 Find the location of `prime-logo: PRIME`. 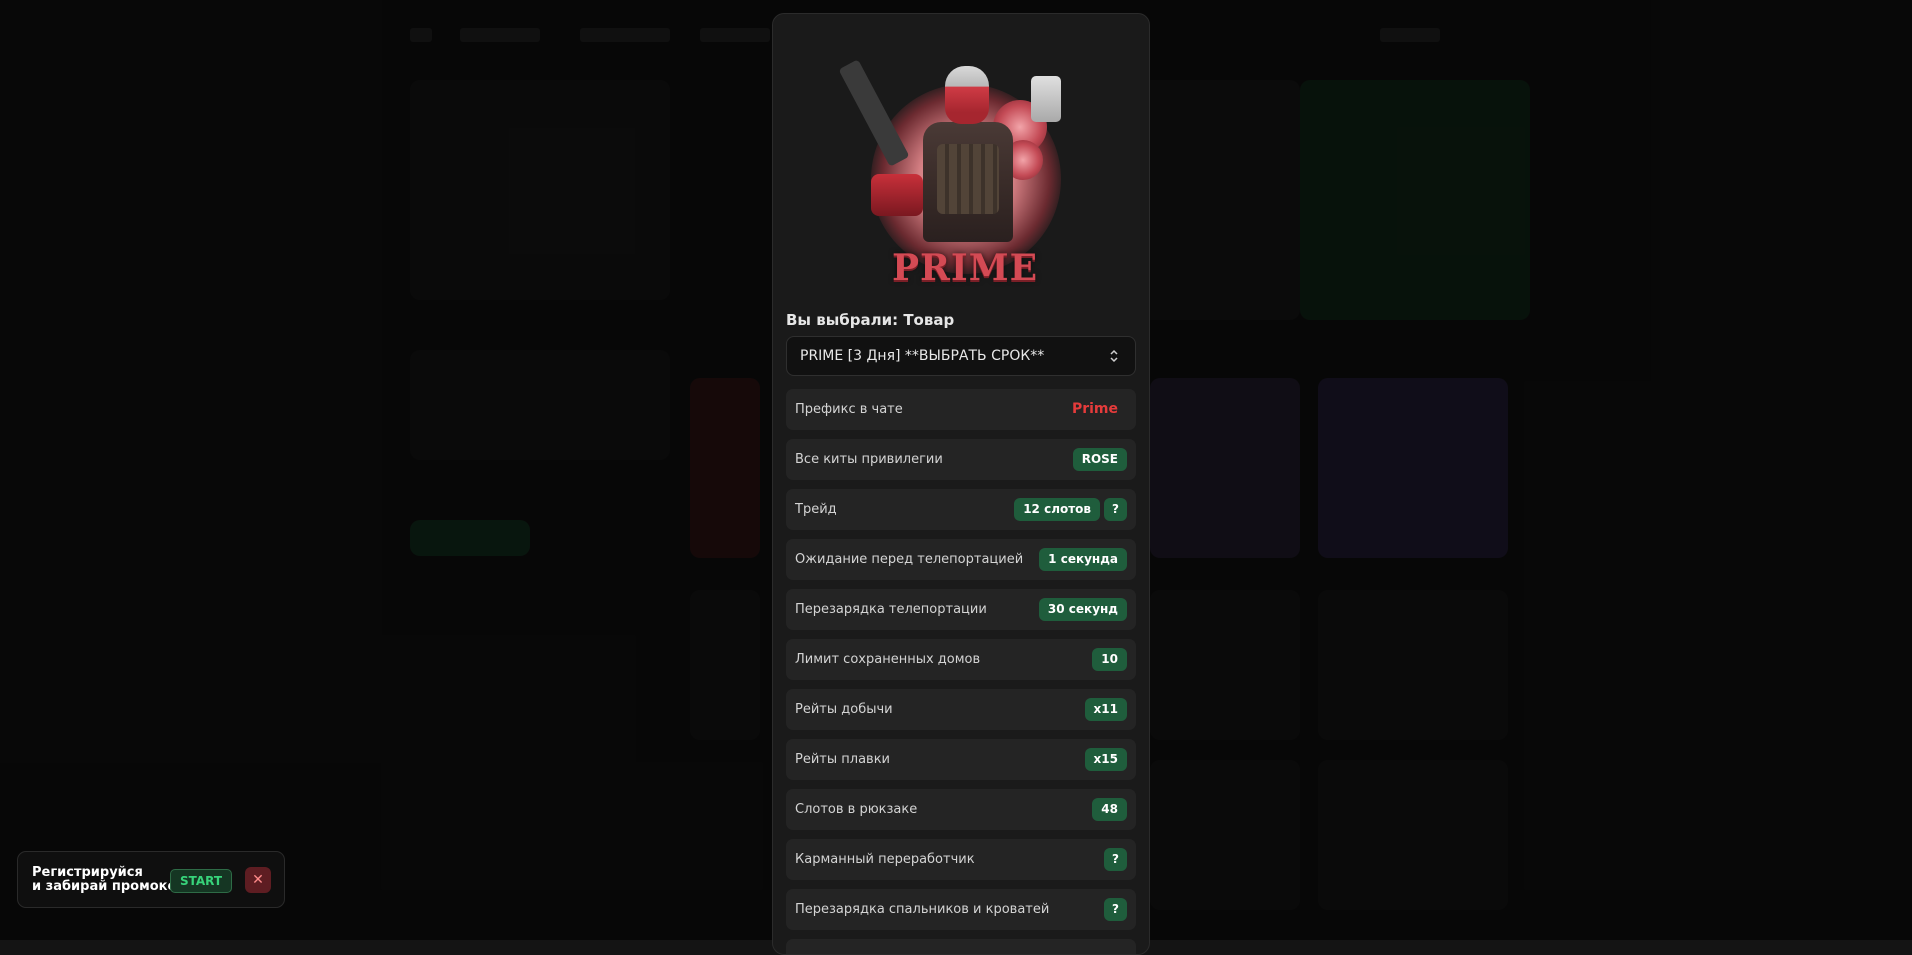

prime-logo: PRIME is located at coordinates (965, 268).